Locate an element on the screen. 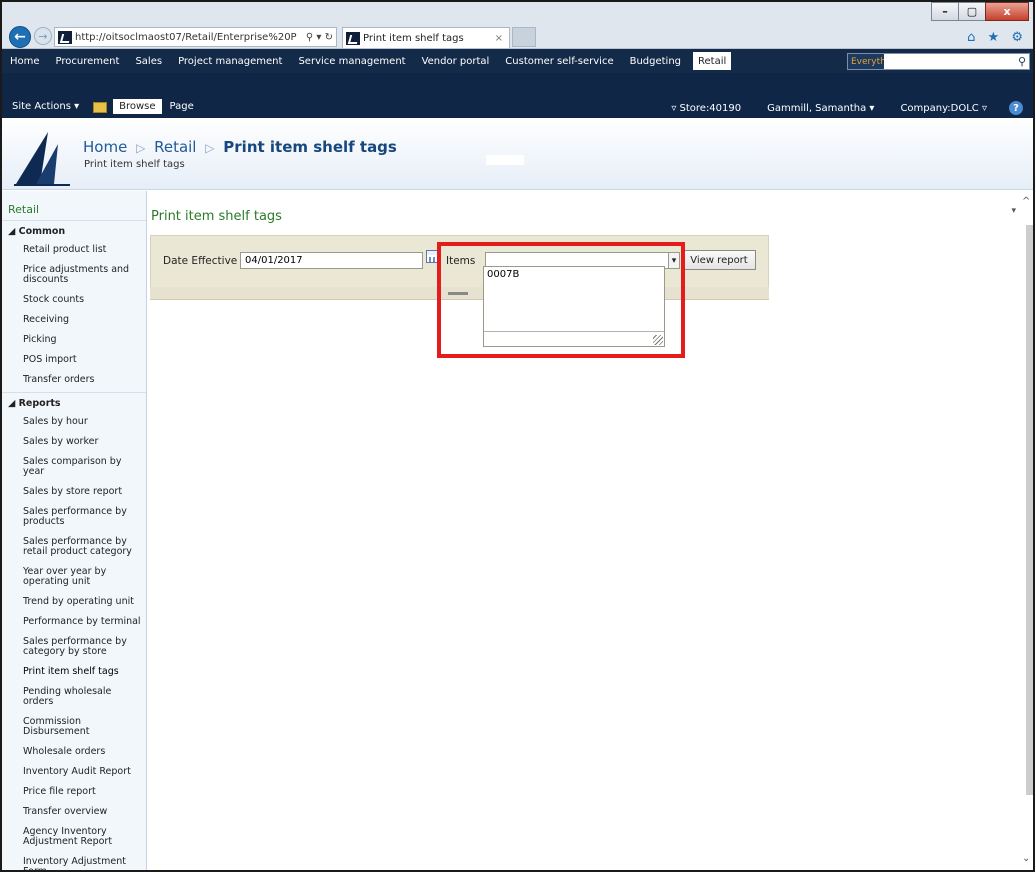  left-nav-item: Sales by worker is located at coordinates (74, 442).